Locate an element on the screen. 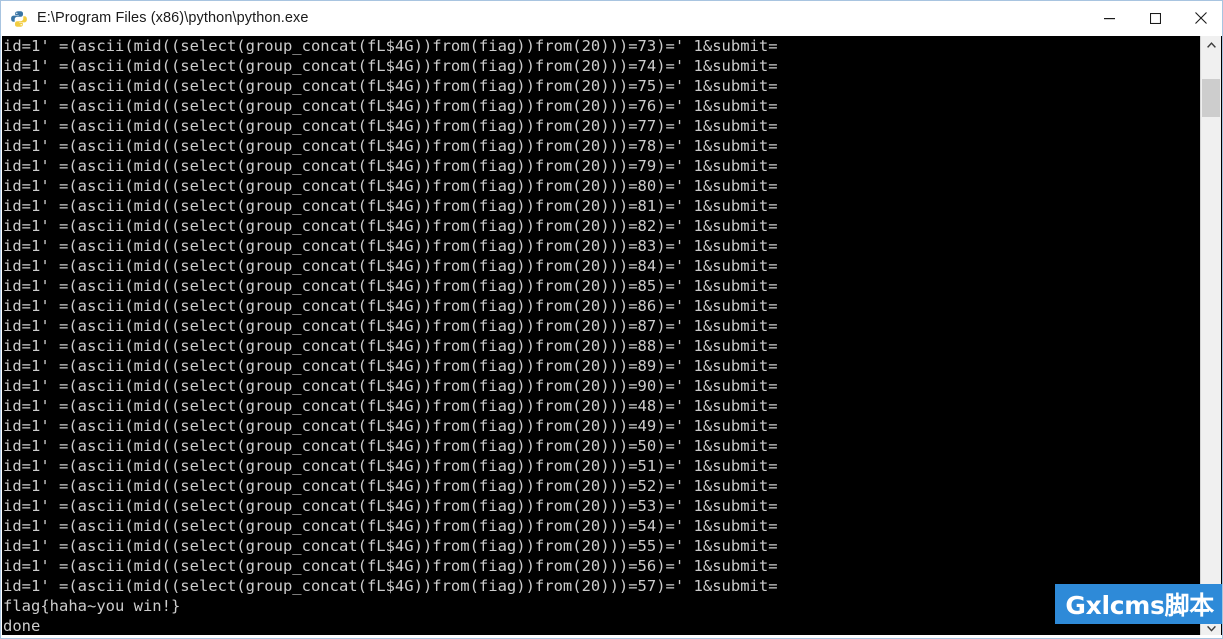 The image size is (1223, 639). watermark-text: Gxlcms脚本 is located at coordinates (1139, 605).